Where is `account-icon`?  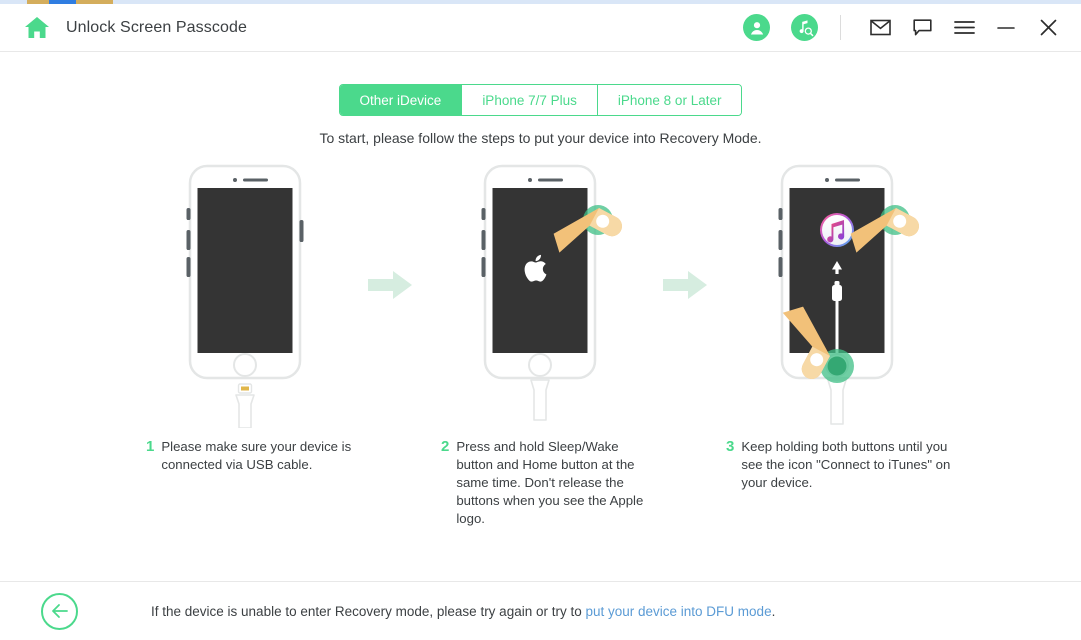
account-icon is located at coordinates (756, 27).